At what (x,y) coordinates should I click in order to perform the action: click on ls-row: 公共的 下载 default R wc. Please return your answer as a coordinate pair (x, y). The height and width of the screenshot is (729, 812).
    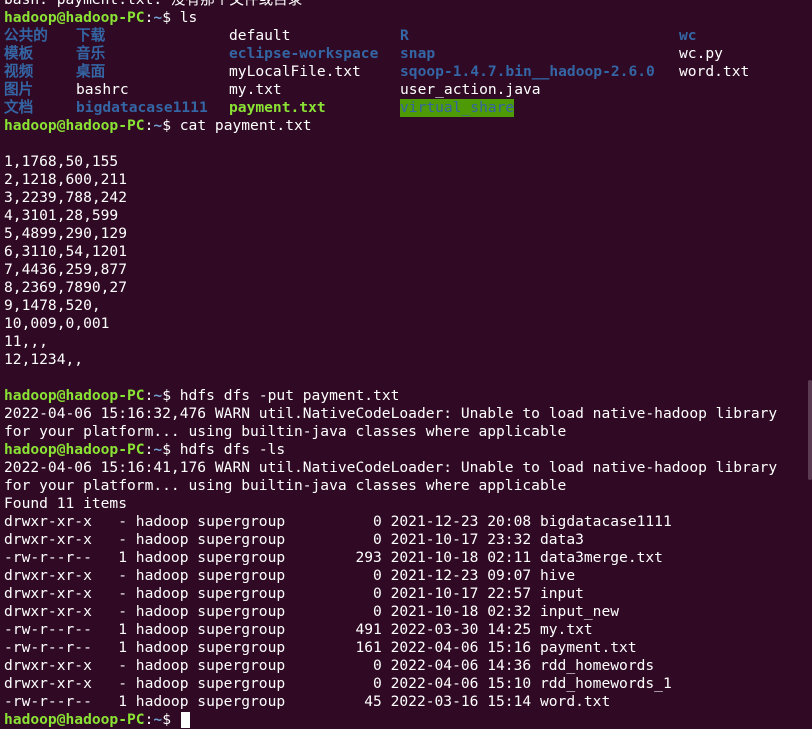
    Looking at the image, I should click on (406, 36).